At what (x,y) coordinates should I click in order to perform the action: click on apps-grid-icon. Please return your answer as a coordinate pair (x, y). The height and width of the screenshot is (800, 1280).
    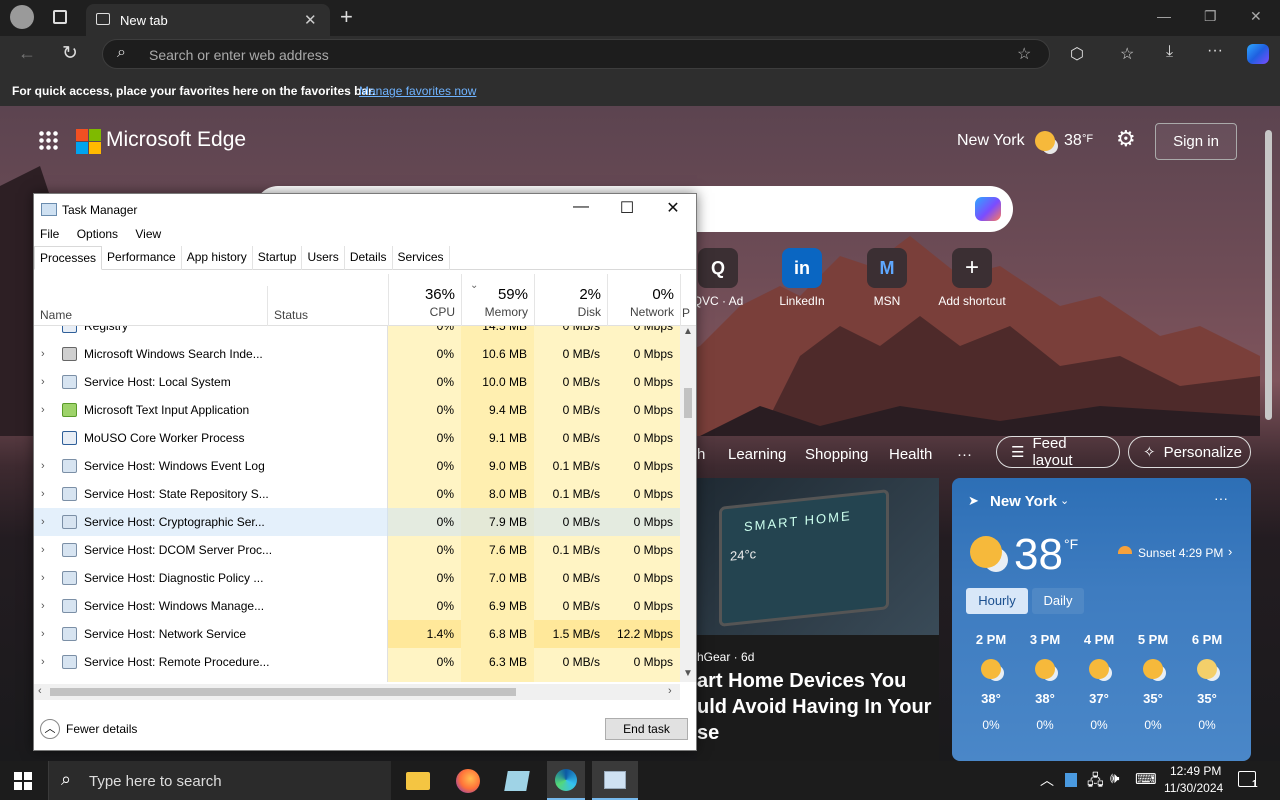
    Looking at the image, I should click on (48, 140).